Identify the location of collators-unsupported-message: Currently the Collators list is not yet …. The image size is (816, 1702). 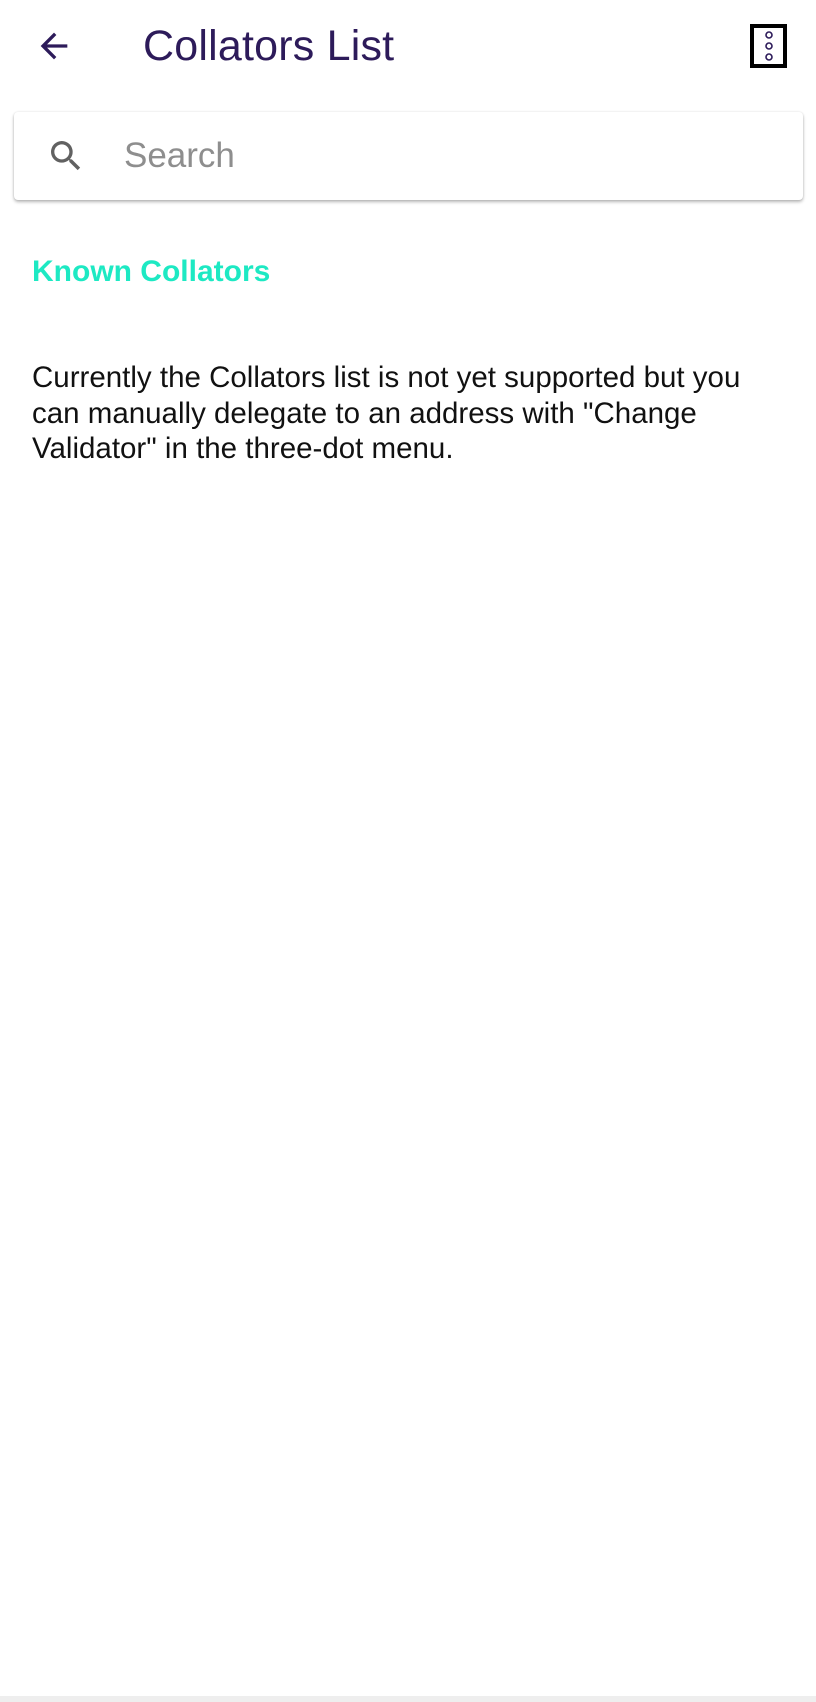
(386, 413).